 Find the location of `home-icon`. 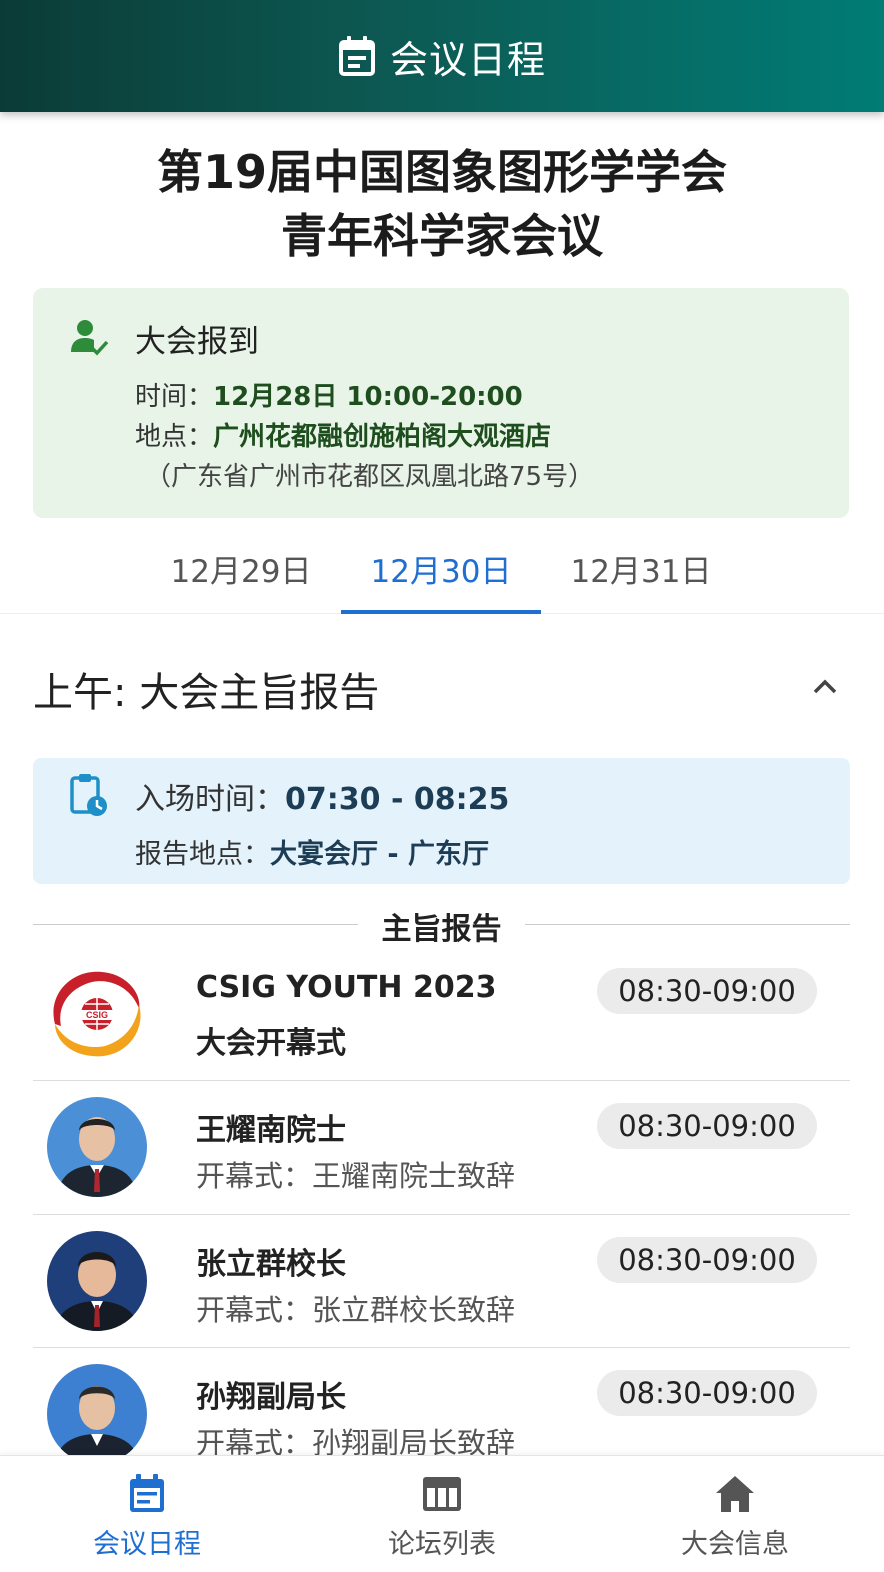

home-icon is located at coordinates (735, 1494).